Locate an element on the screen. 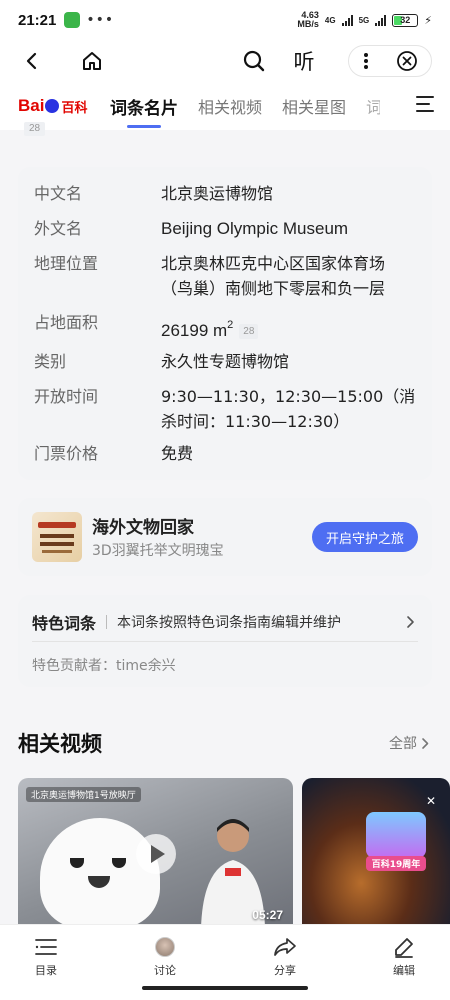  video-duration: 05:27 is located at coordinates (267, 915).